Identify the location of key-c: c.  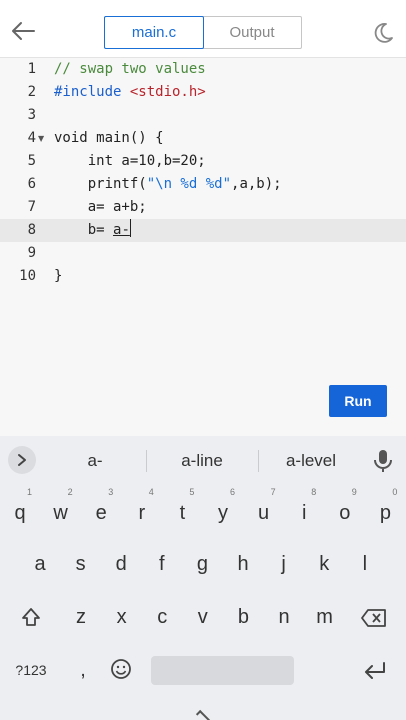
(162, 617).